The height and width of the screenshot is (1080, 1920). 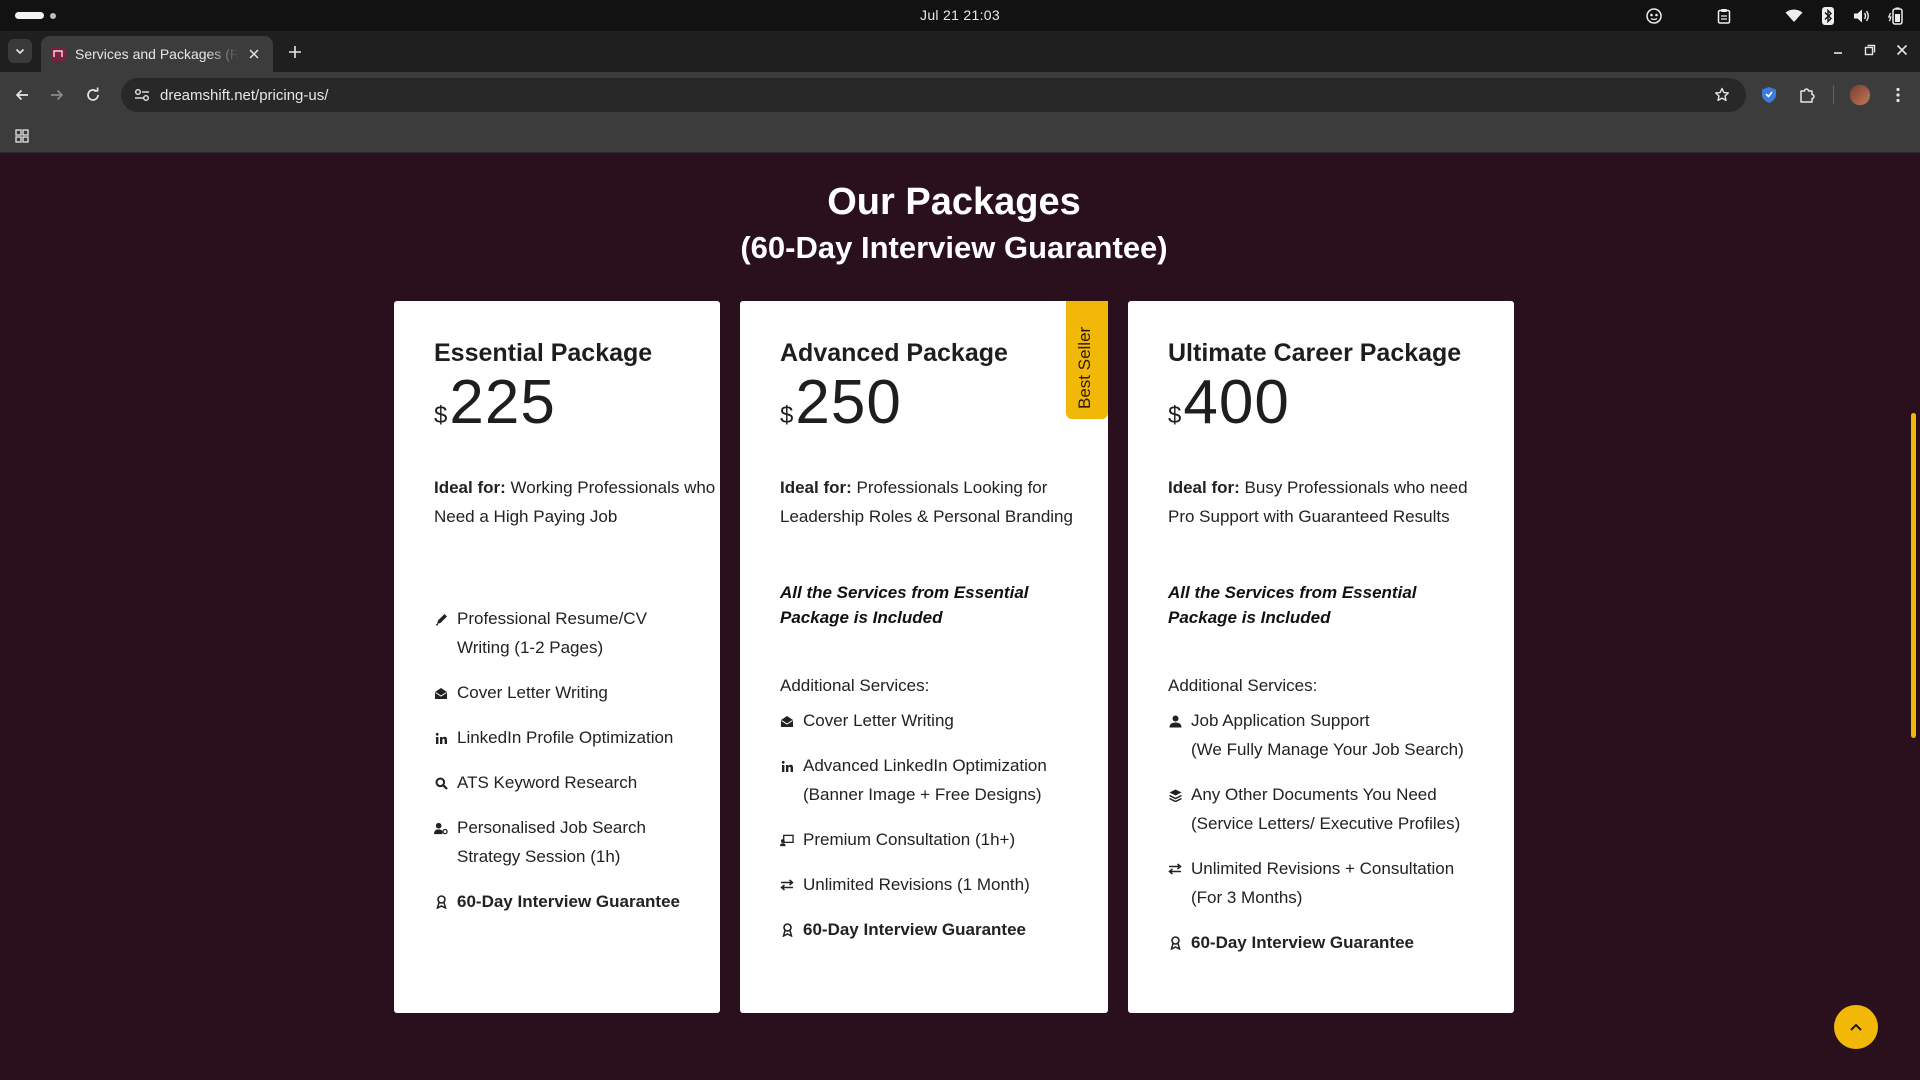 What do you see at coordinates (1654, 16) in the screenshot?
I see `accessibility-icon` at bounding box center [1654, 16].